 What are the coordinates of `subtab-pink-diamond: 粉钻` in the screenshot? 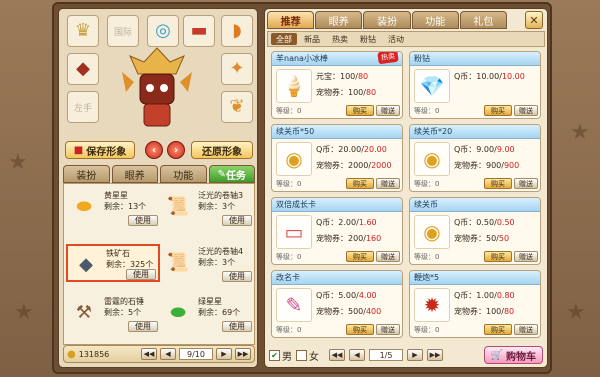 It's located at (368, 39).